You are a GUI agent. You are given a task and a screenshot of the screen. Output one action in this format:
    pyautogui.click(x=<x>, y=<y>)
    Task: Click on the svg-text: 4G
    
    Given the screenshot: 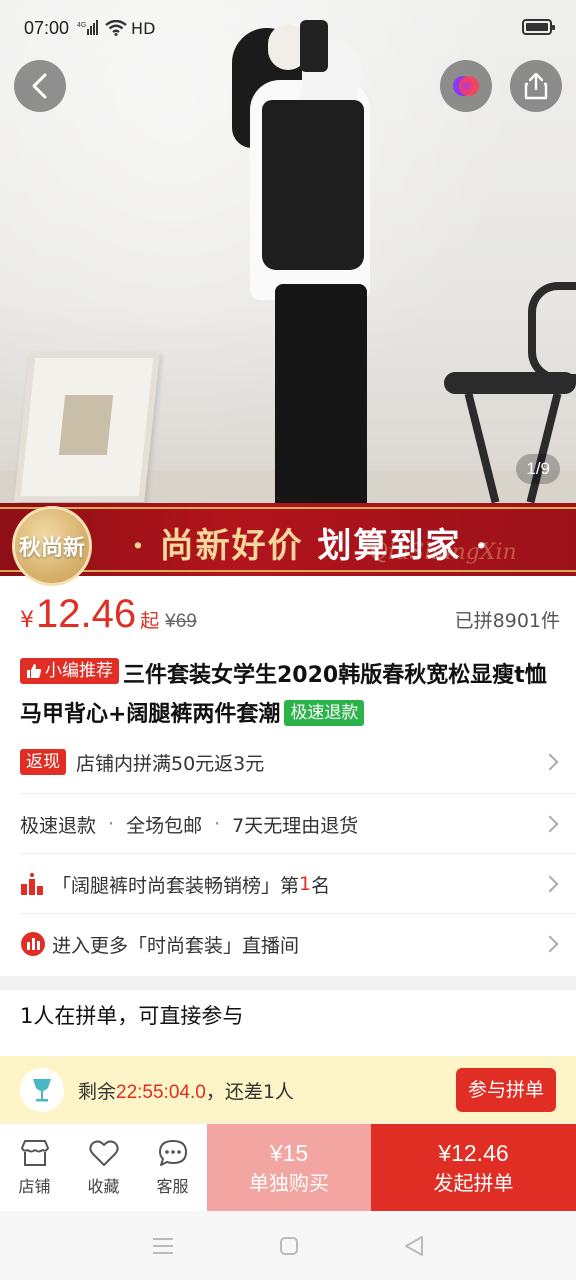 What is the action you would take?
    pyautogui.click(x=81, y=25)
    